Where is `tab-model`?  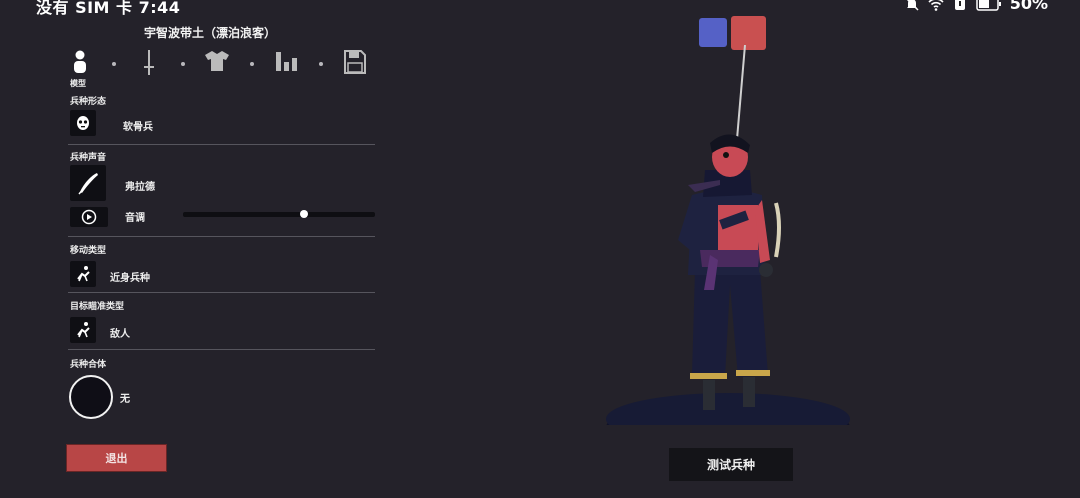 tab-model is located at coordinates (80, 64).